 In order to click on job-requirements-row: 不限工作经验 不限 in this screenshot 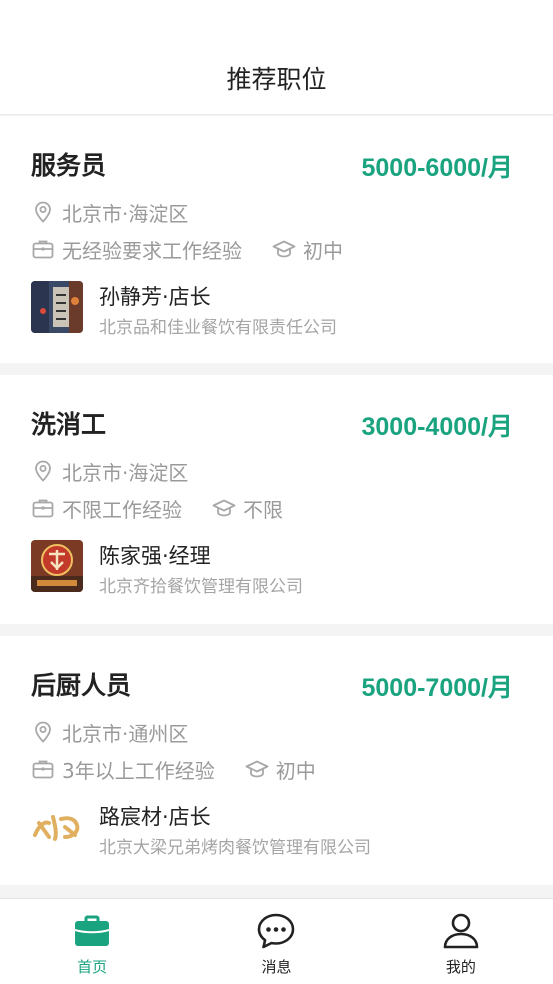, I will do `click(157, 508)`.